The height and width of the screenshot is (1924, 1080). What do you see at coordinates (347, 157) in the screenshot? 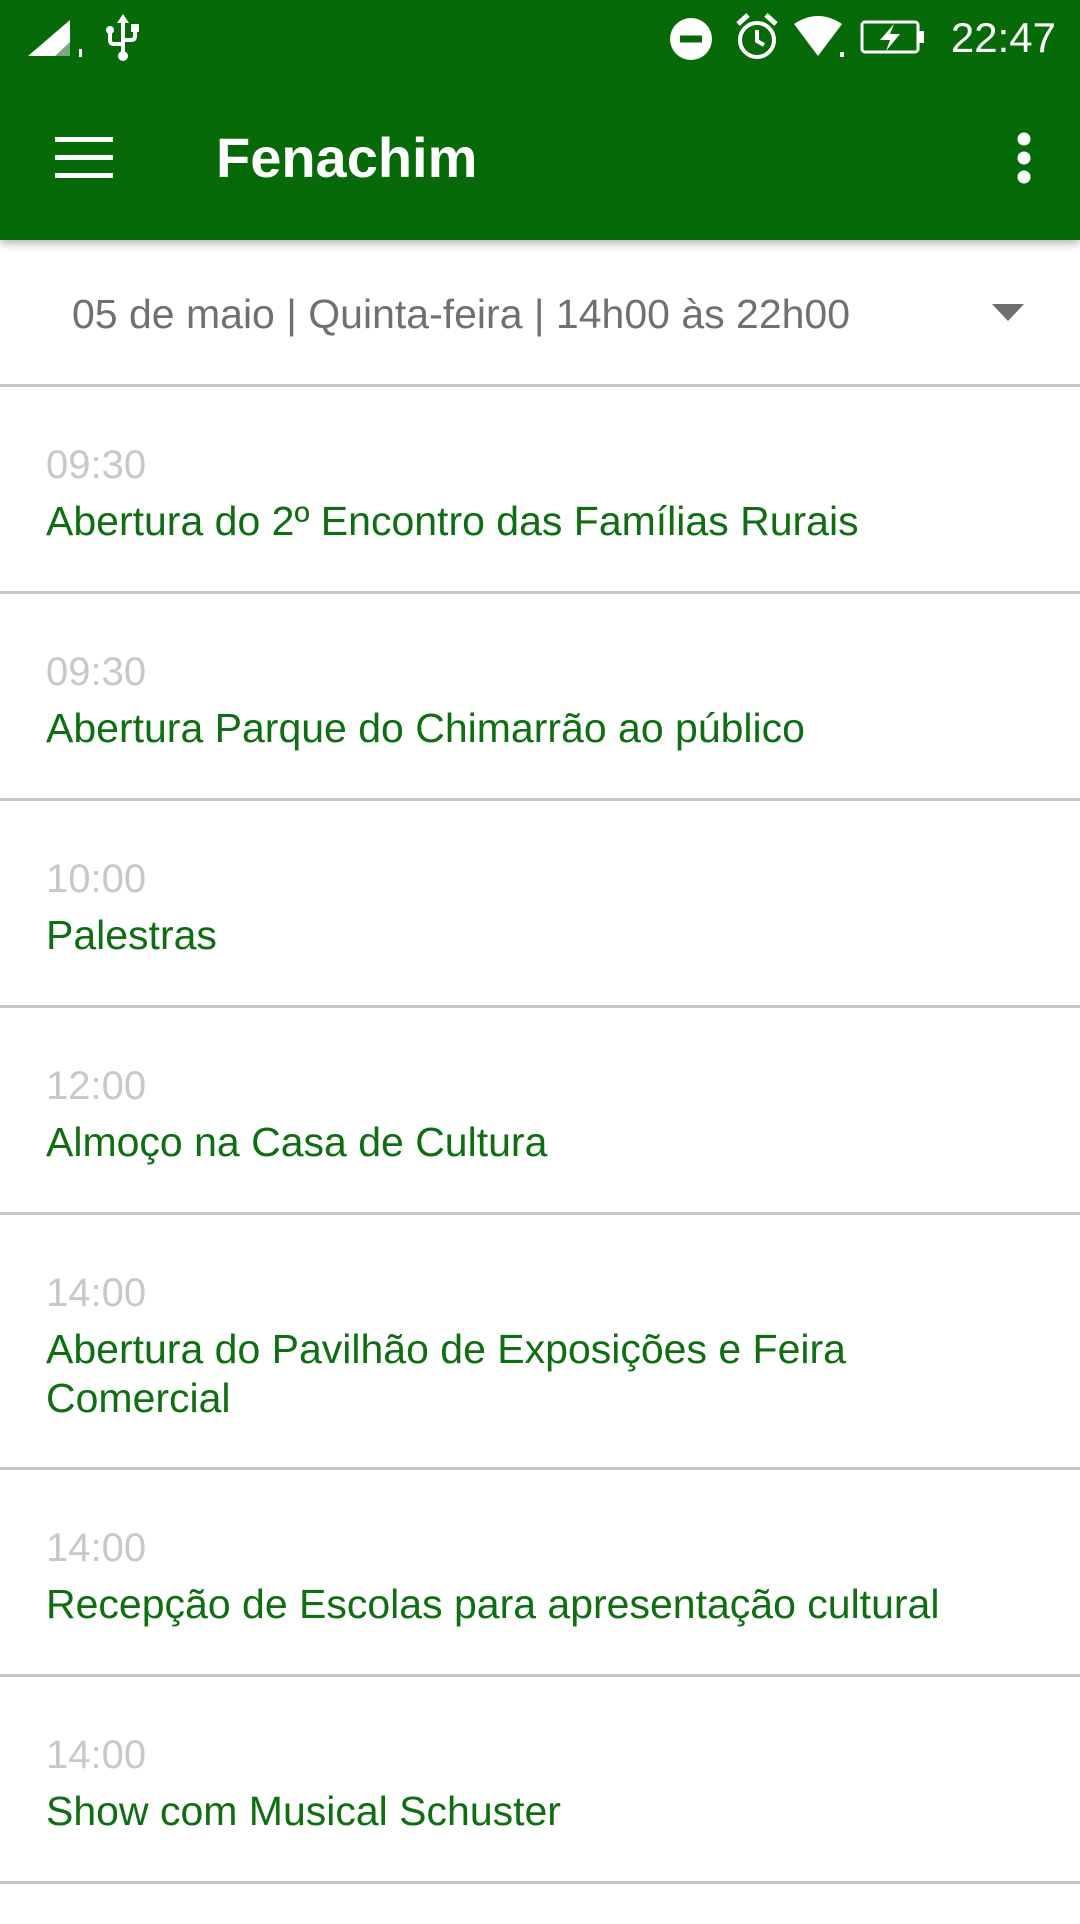
I see `app-title: Fenachim` at bounding box center [347, 157].